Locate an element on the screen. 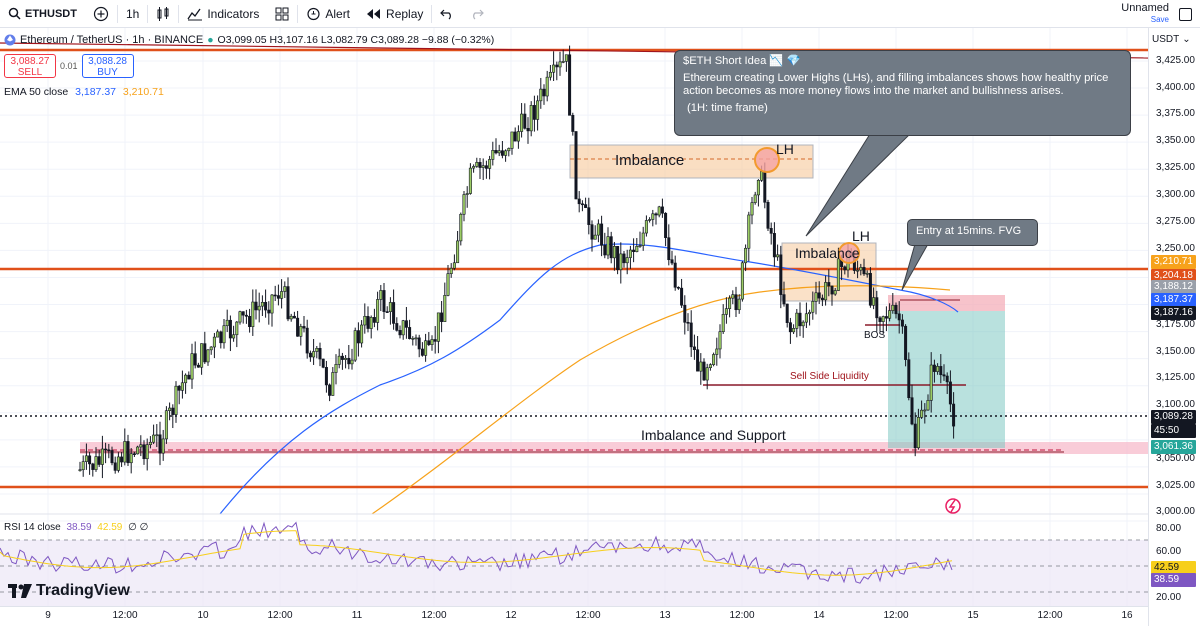 Image resolution: width=1200 pixels, height=626 pixels. redo-button is located at coordinates (477, 14).